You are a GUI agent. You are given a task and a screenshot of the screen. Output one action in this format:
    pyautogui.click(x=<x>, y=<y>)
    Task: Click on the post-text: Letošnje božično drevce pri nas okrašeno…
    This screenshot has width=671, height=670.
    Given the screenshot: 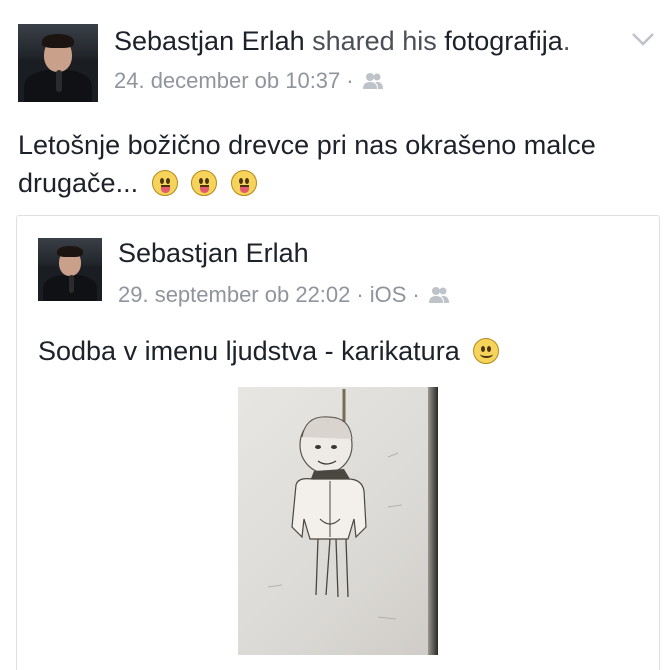 What is the action you would take?
    pyautogui.click(x=338, y=164)
    